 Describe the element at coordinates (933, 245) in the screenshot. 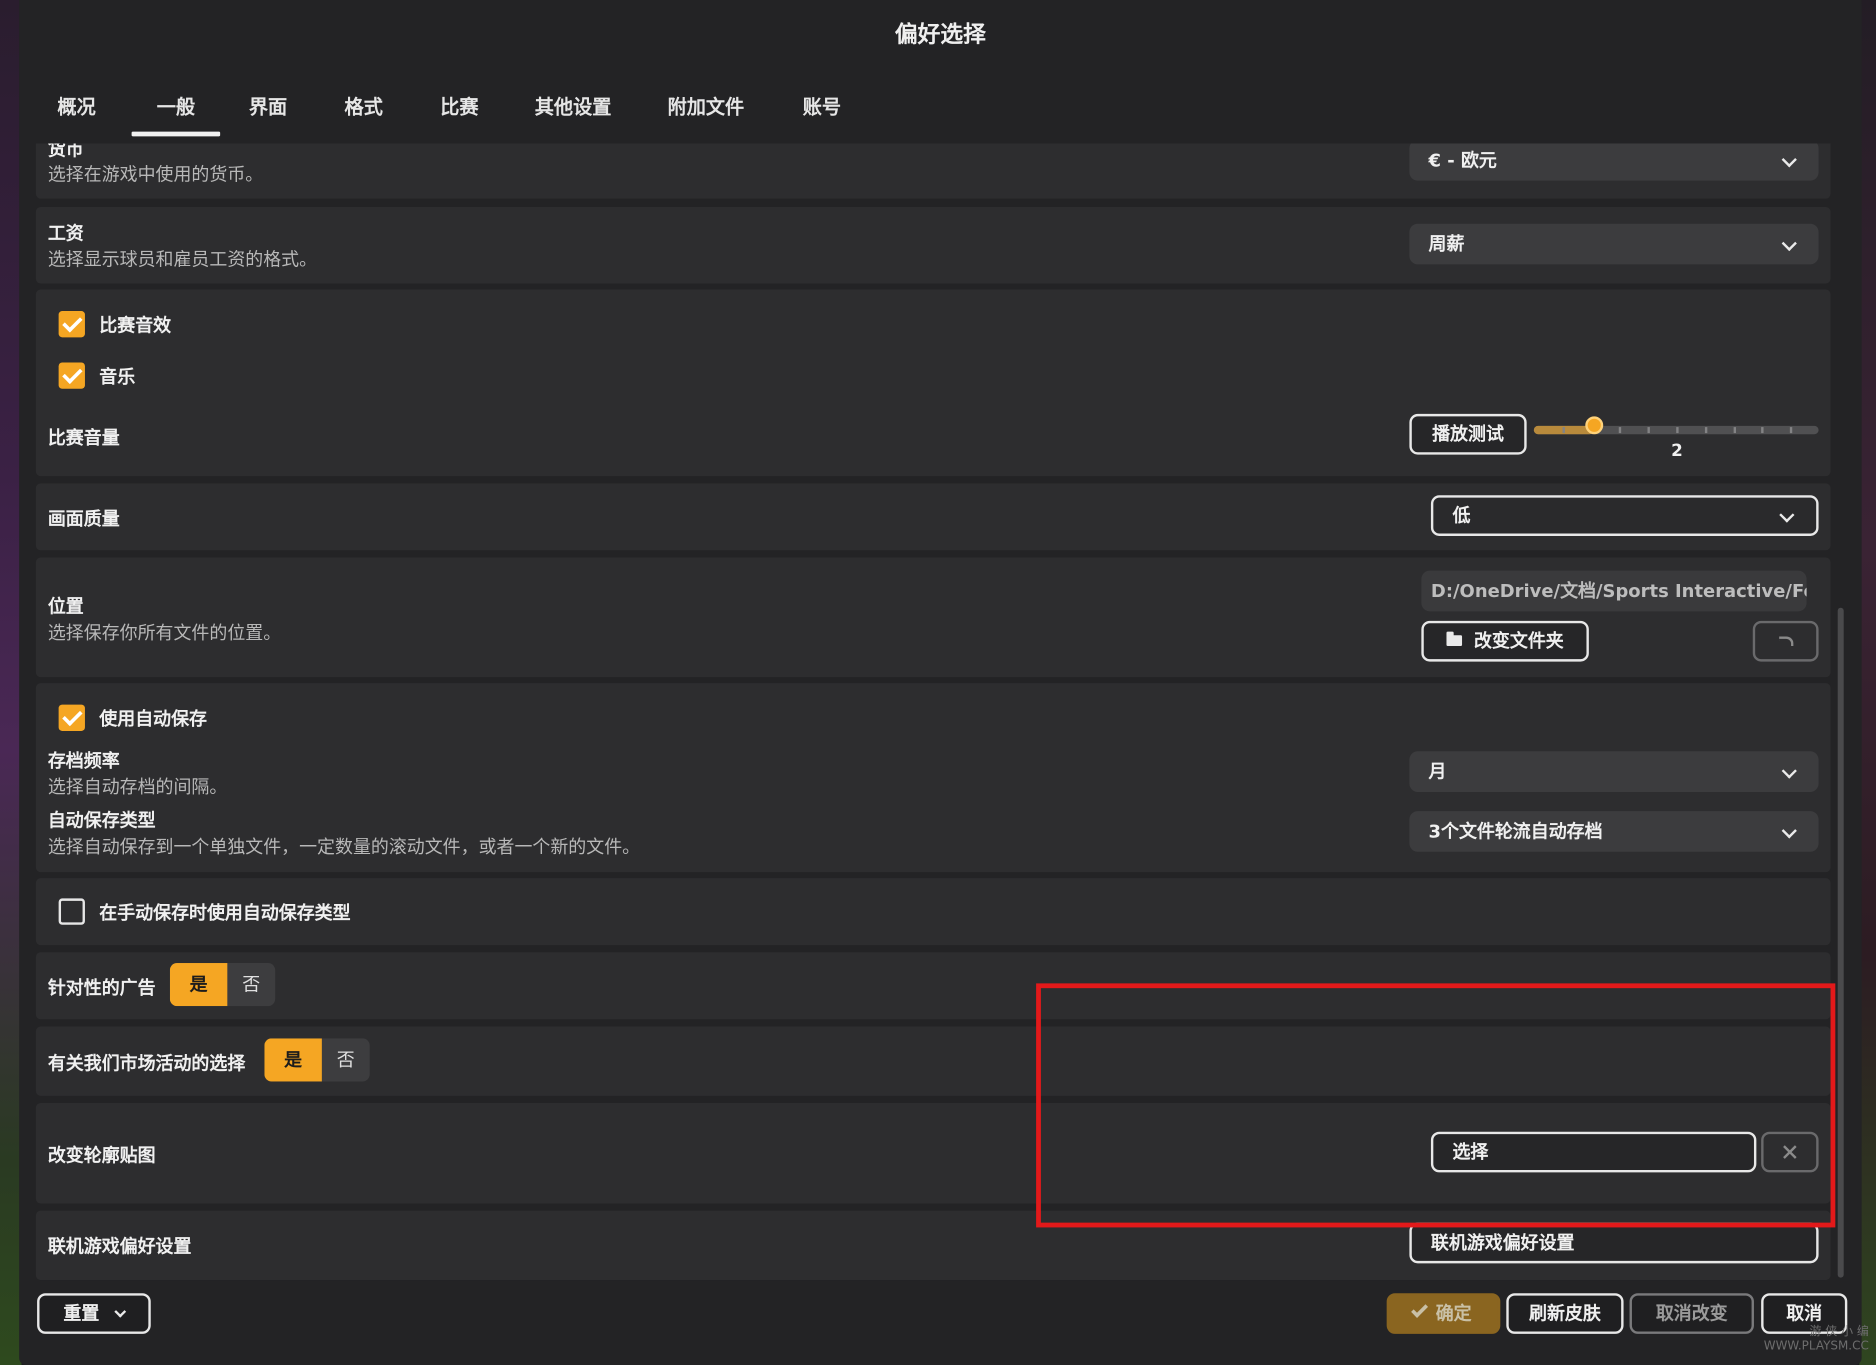

I see `wage-row: 工资 选择显示球员和雇员工资的格式。 周薪` at that location.